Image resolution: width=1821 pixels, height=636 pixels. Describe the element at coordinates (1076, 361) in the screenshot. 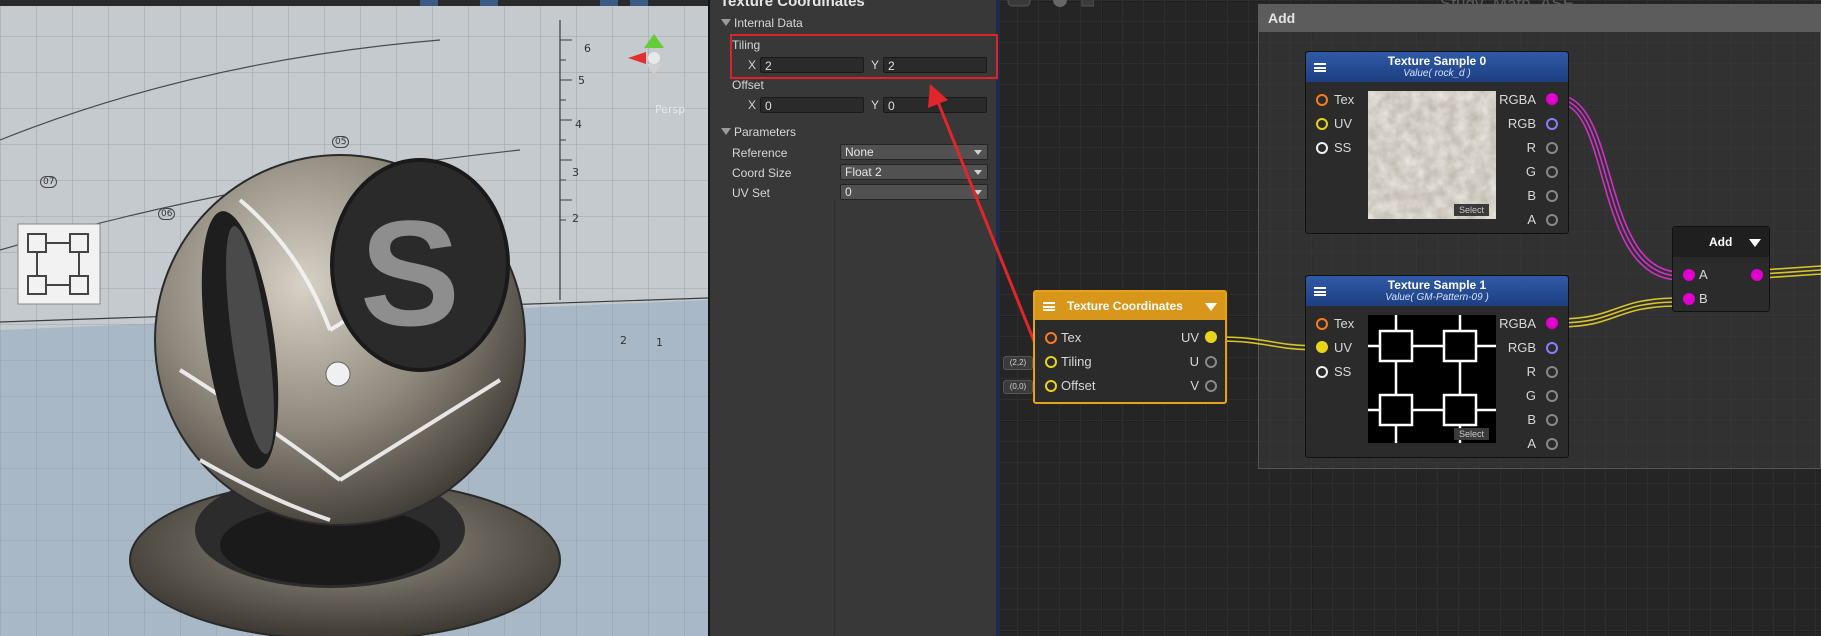

I see `port-label: Tiling` at that location.